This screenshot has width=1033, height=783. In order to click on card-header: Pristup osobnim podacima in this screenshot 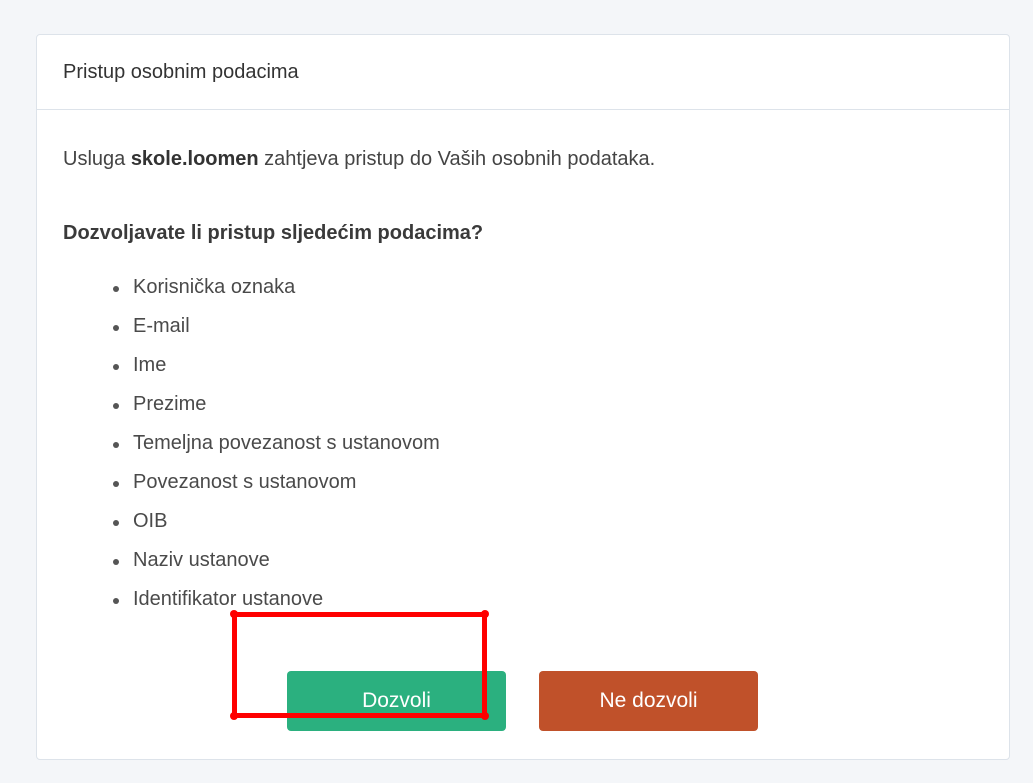, I will do `click(523, 72)`.